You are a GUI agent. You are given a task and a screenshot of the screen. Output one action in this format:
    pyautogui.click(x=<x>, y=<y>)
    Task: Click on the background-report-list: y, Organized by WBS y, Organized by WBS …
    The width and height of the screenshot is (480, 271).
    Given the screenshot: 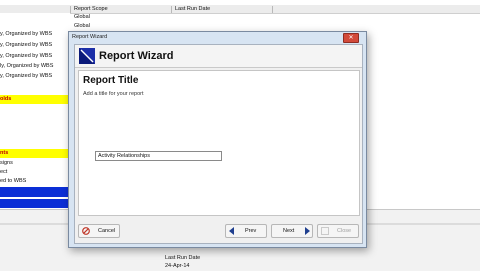 What is the action you would take?
    pyautogui.click(x=35, y=111)
    